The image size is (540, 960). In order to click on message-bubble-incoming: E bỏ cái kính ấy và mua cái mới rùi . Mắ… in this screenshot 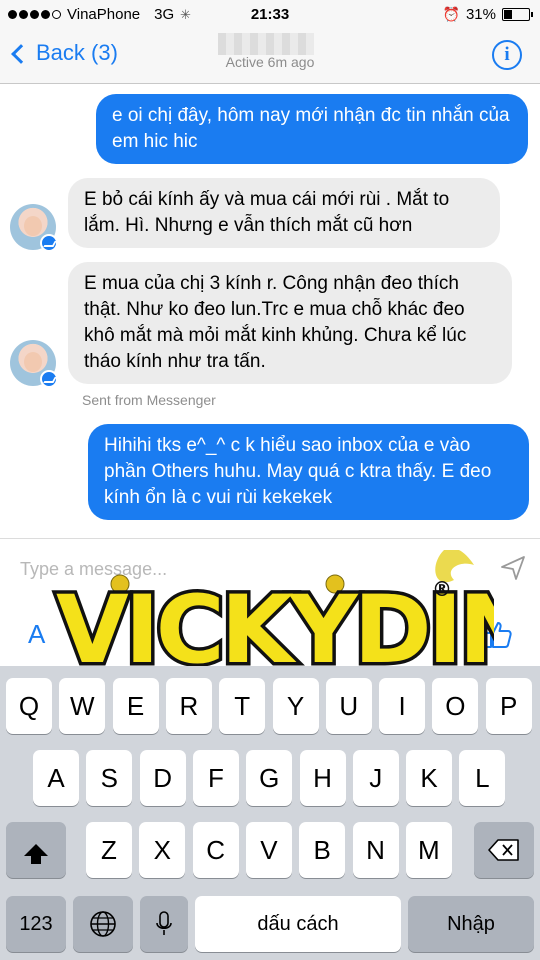, I will do `click(284, 213)`.